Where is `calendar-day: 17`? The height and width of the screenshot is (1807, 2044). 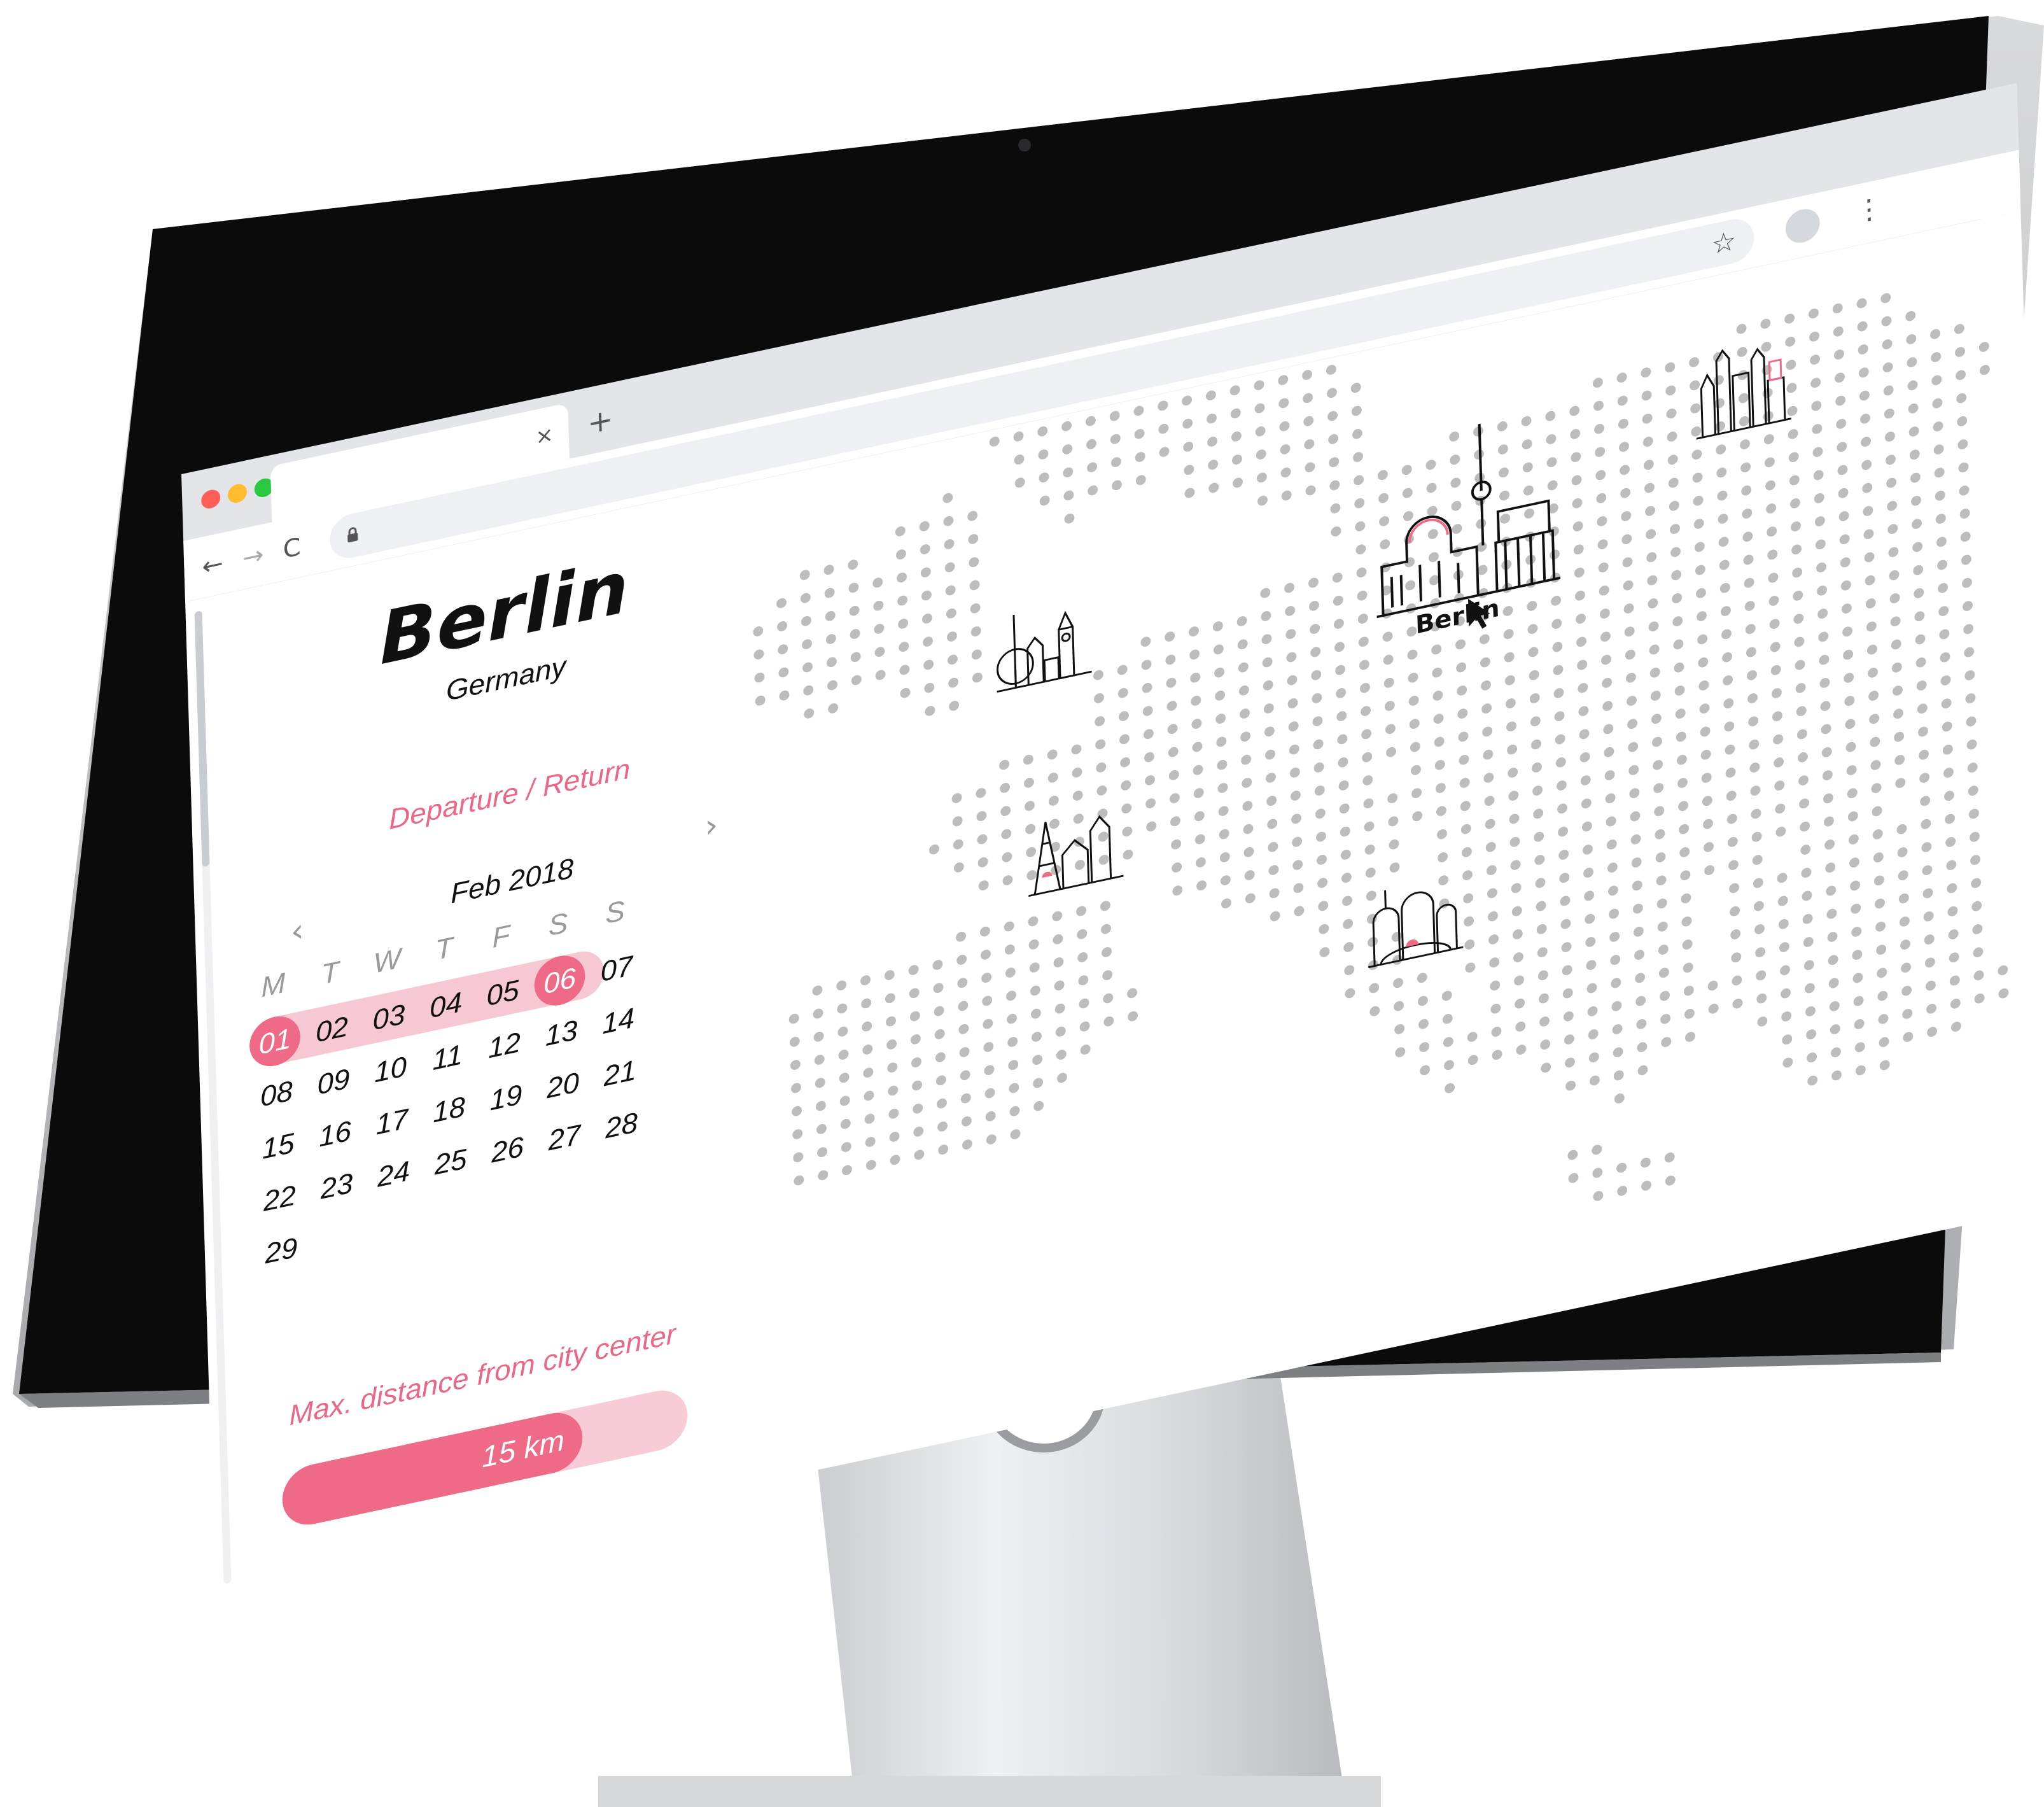
calendar-day: 17 is located at coordinates (392, 1121).